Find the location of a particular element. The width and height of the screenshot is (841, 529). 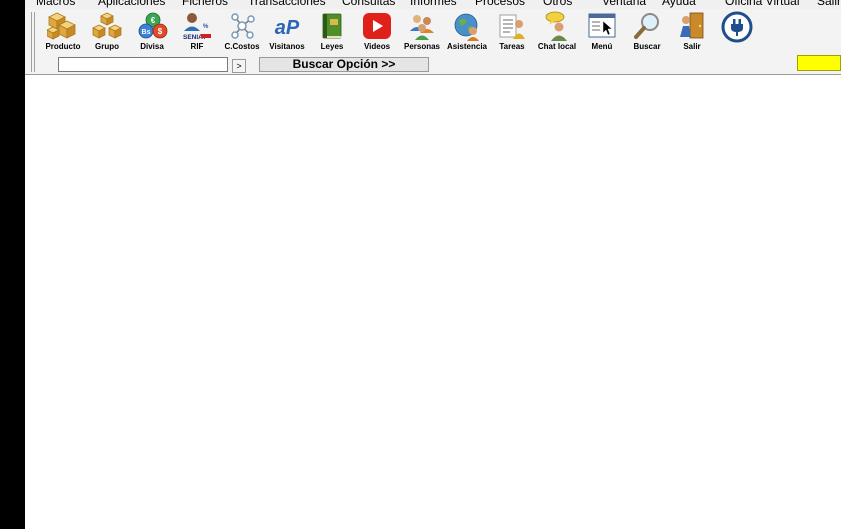

tool-chat-local: Chat local is located at coordinates (557, 32).